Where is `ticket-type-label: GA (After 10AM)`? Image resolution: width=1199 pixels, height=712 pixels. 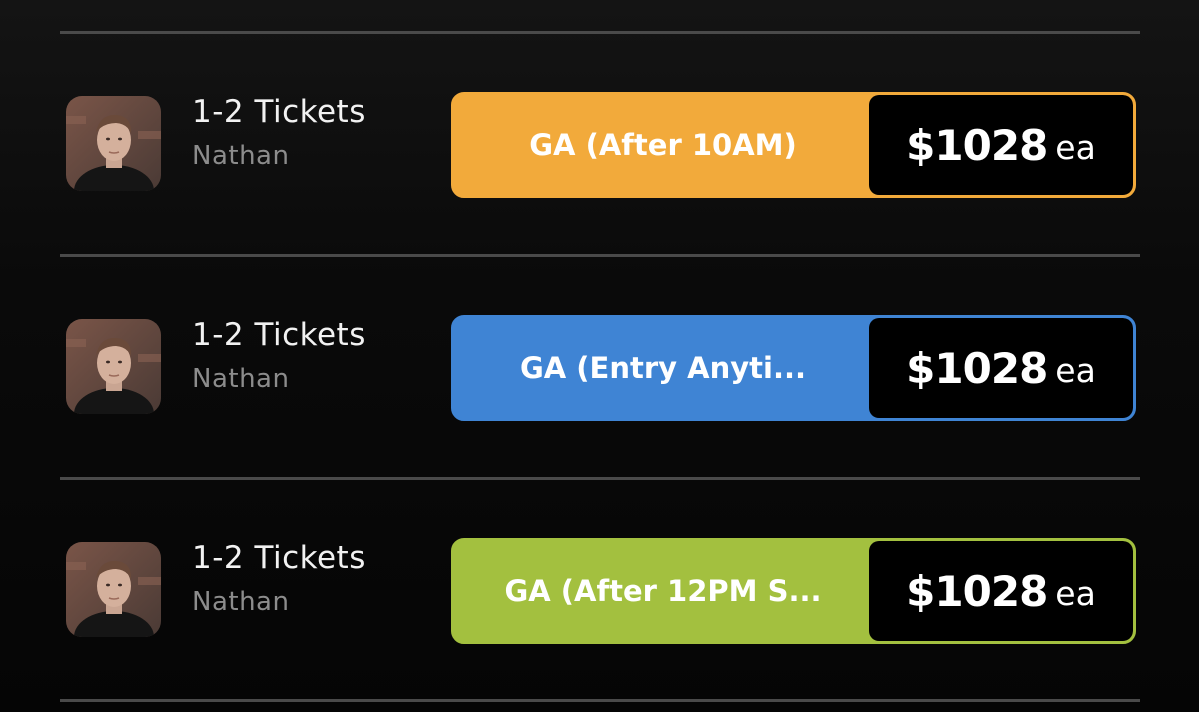
ticket-type-label: GA (After 10AM) is located at coordinates (663, 145).